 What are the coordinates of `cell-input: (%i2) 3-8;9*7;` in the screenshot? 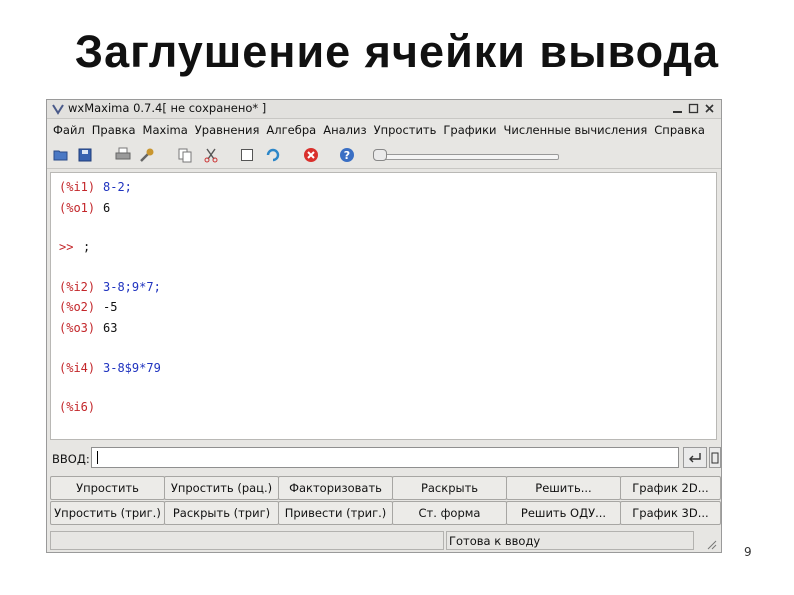 It's located at (110, 287).